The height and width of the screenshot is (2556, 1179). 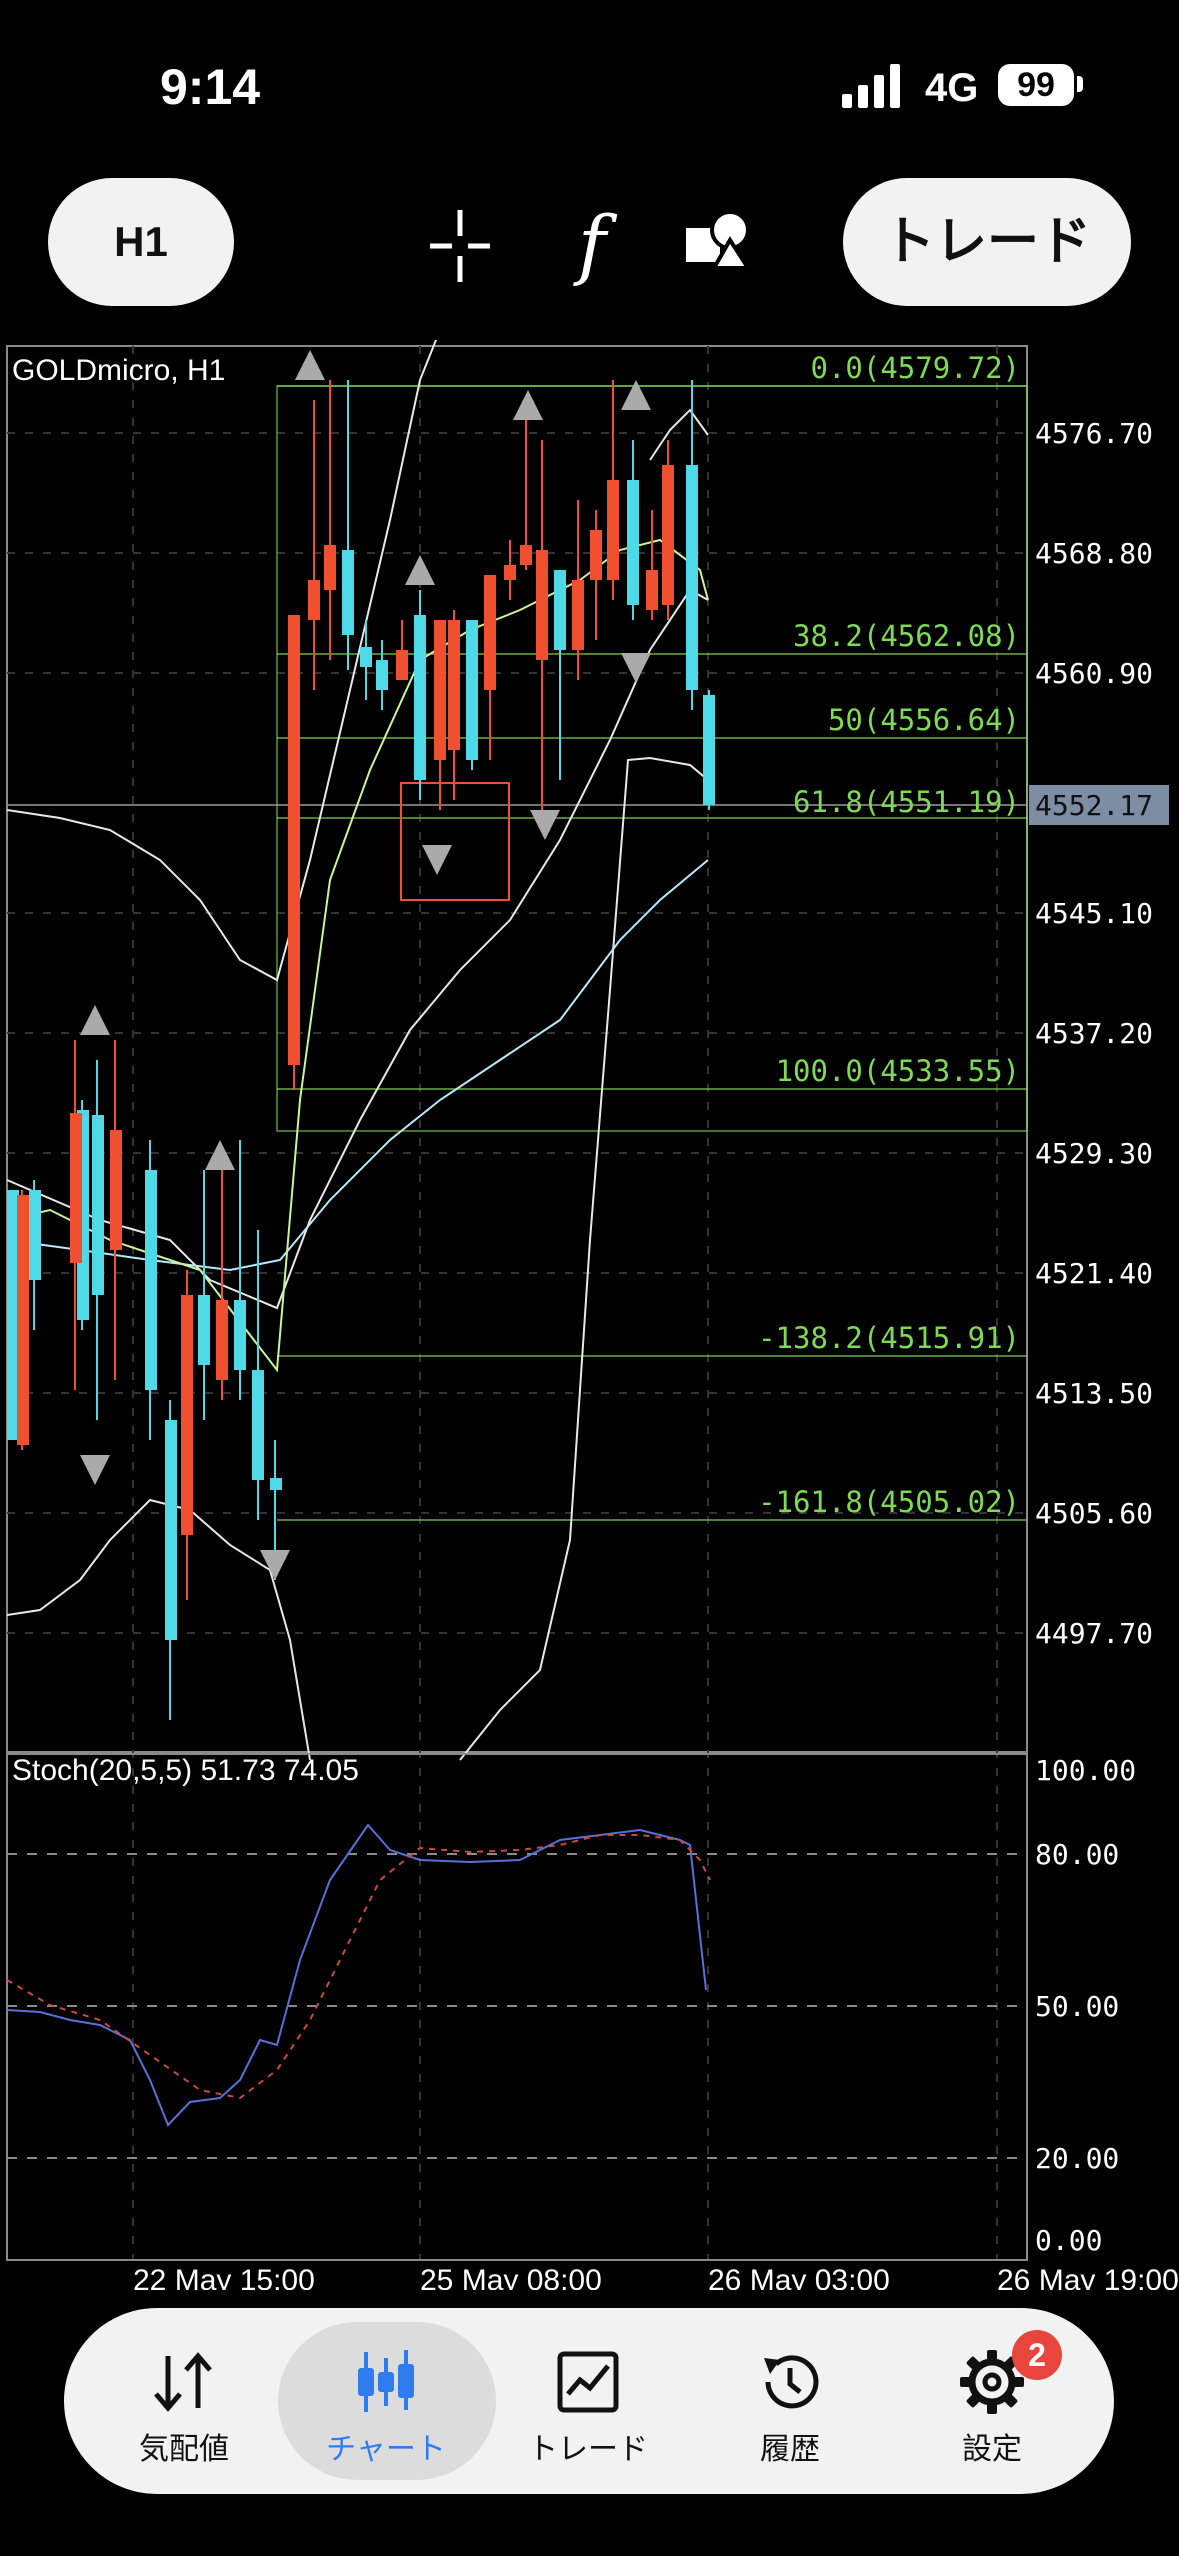 I want to click on svg-text: 0.00, so click(x=1068, y=2240).